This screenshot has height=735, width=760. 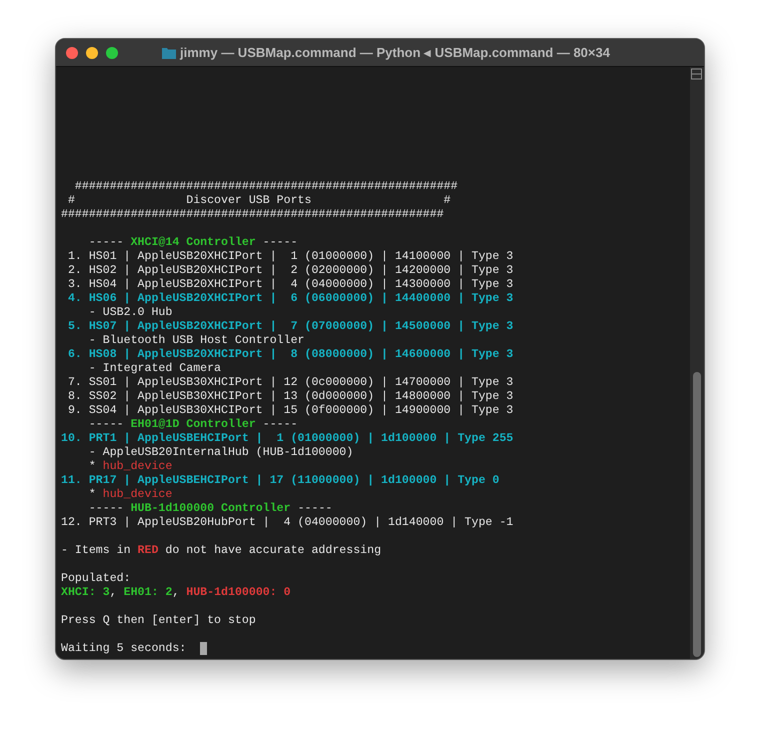 What do you see at coordinates (395, 53) in the screenshot?
I see `window-title: jimmy — USBMap.command — Python ◂ USBMap.command — 80×34` at bounding box center [395, 53].